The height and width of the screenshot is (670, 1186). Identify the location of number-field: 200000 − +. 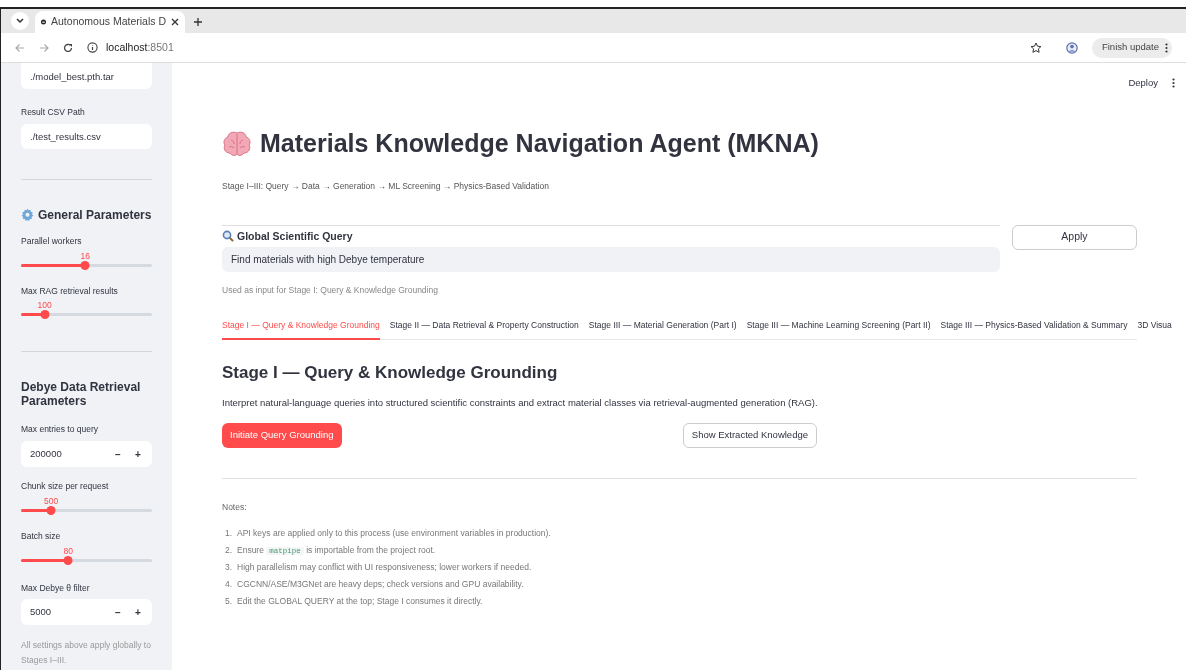
(86, 454).